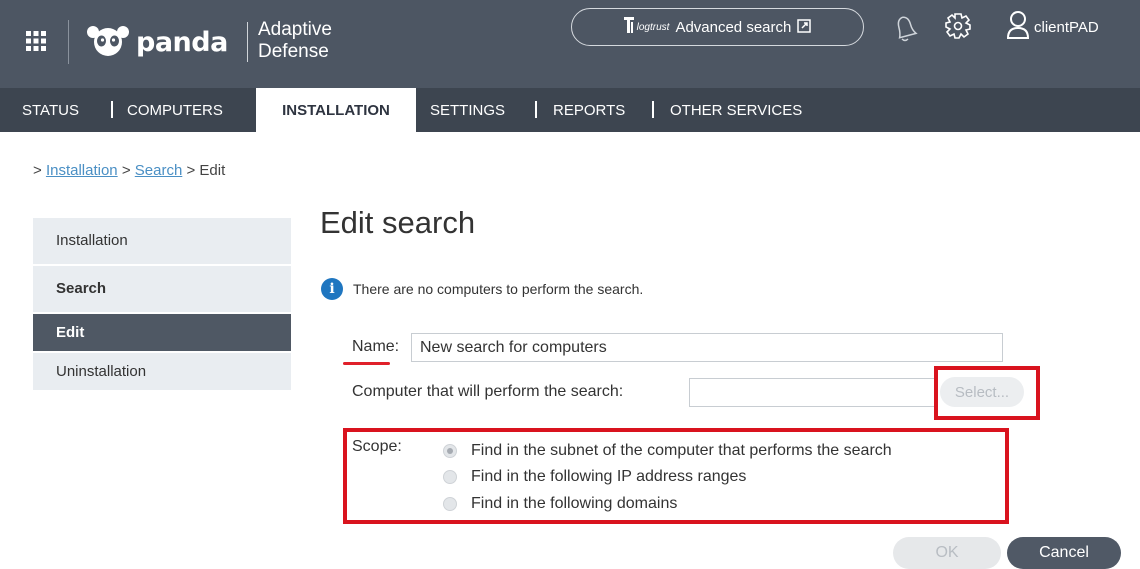 The width and height of the screenshot is (1140, 569). Describe the element at coordinates (295, 29) in the screenshot. I see `product-line-1: Adaptive` at that location.